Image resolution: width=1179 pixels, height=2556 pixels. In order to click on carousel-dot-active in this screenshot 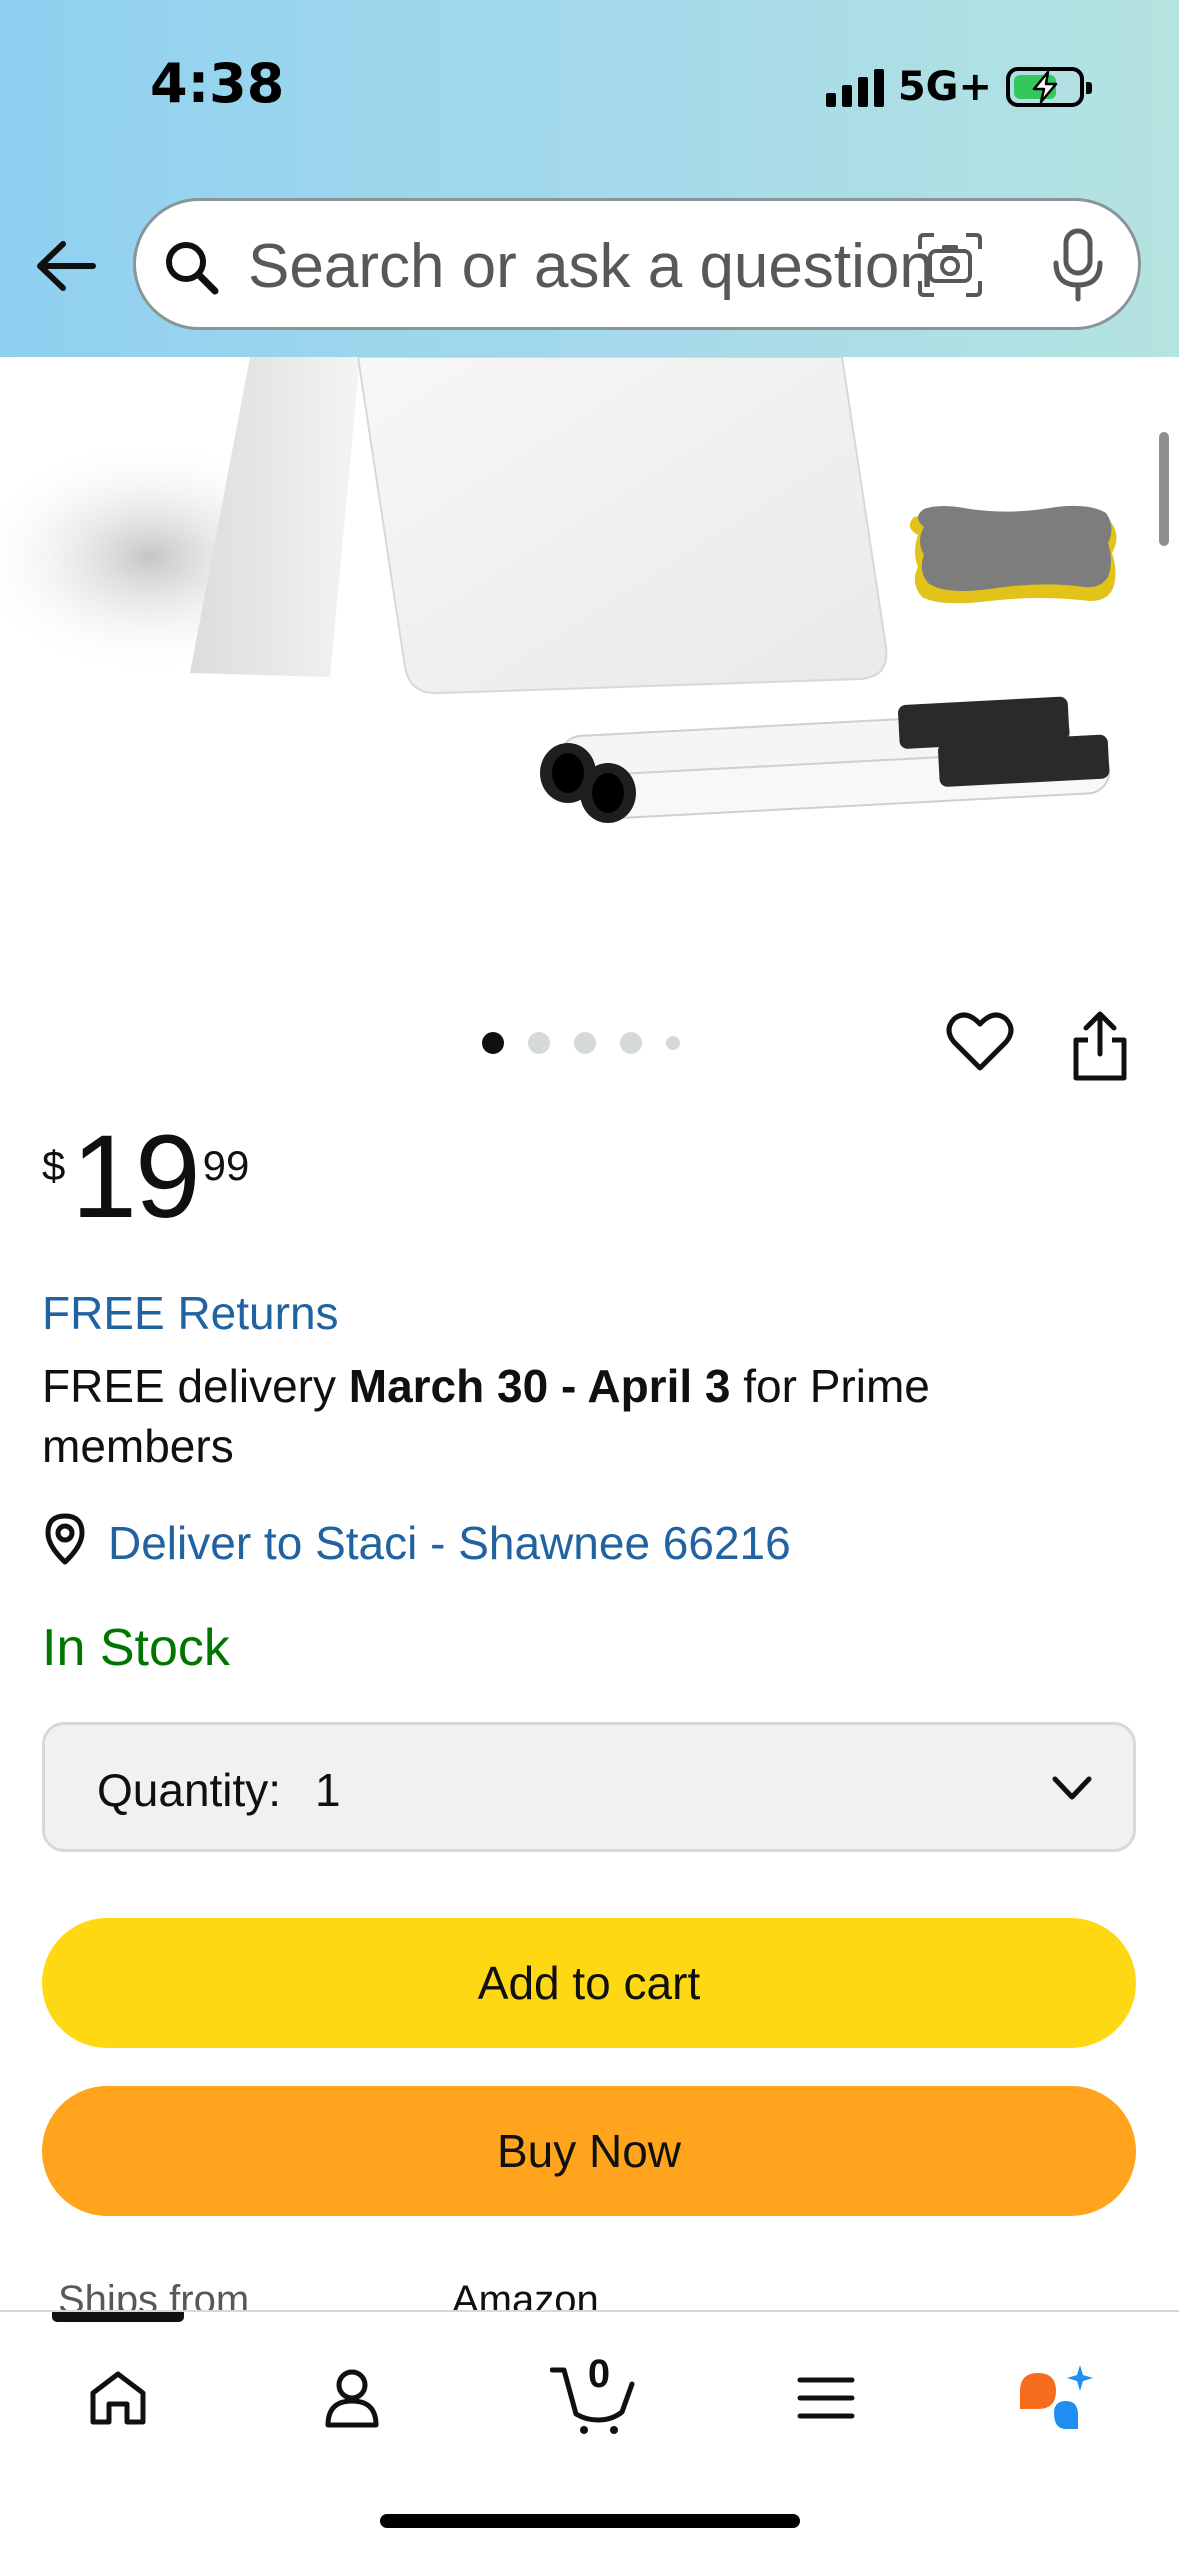, I will do `click(493, 1043)`.